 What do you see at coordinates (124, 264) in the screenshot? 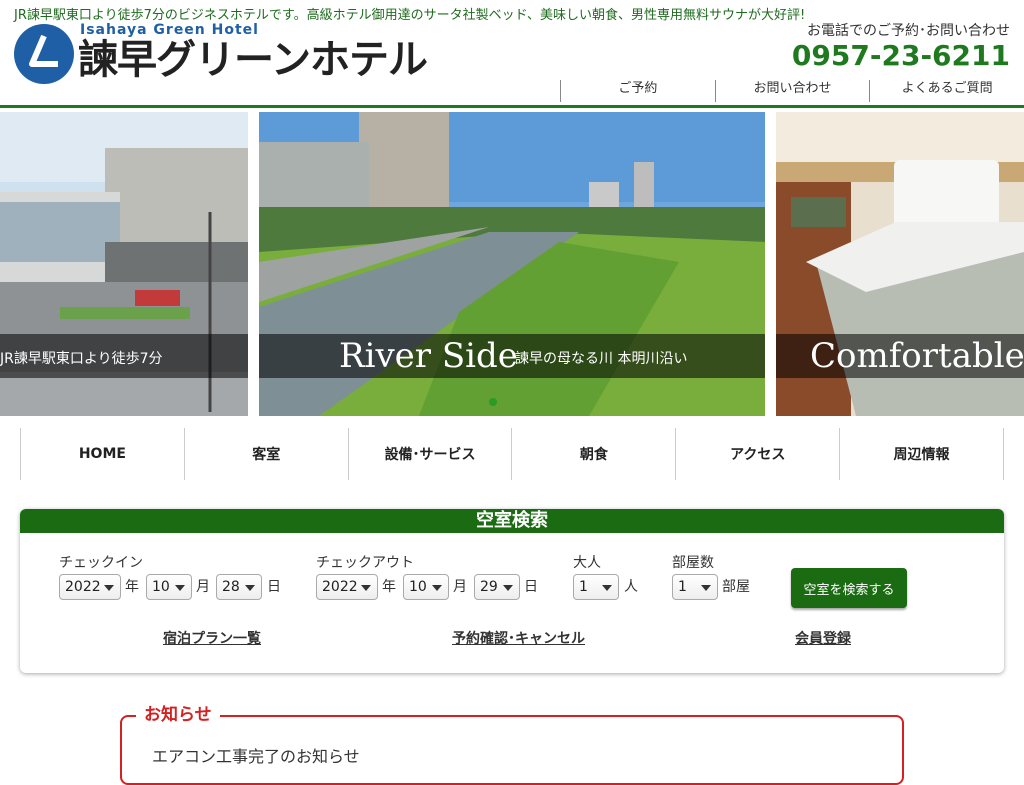
I see `slide-station: JR諫早駅東口より徒歩7分` at bounding box center [124, 264].